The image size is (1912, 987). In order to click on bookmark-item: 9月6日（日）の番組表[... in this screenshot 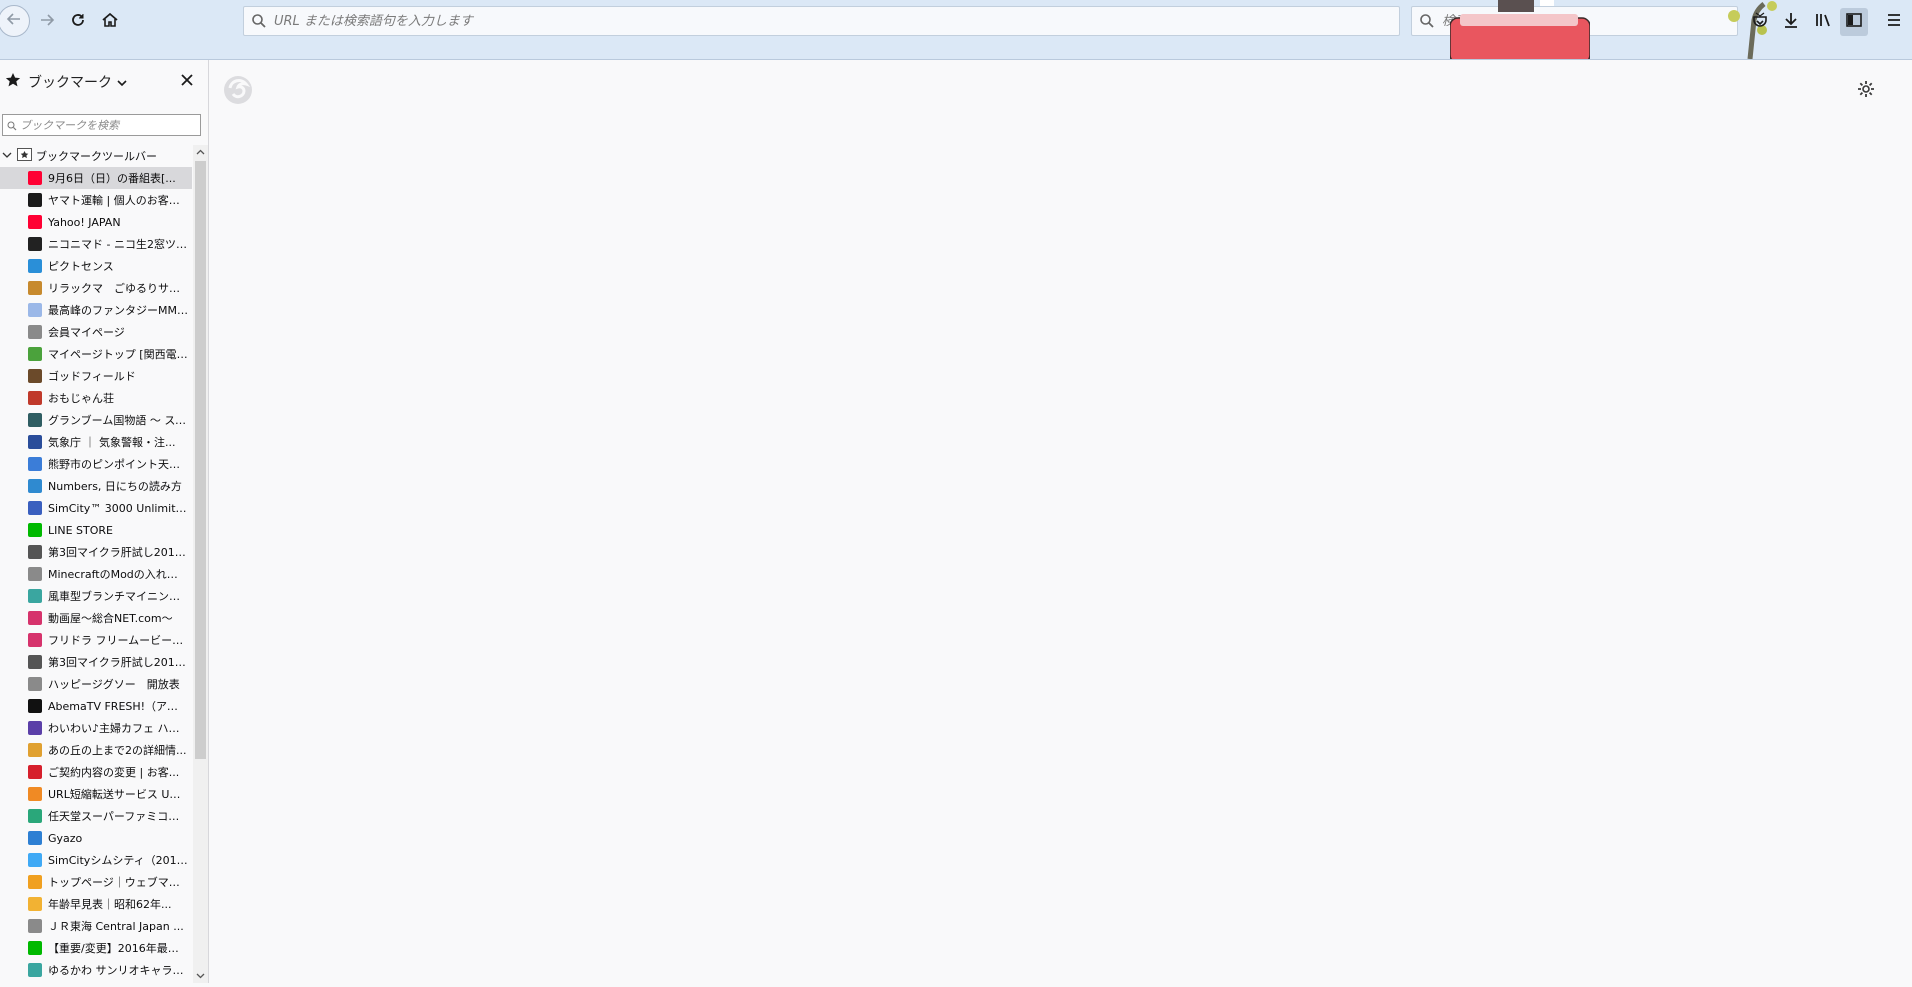, I will do `click(96, 178)`.